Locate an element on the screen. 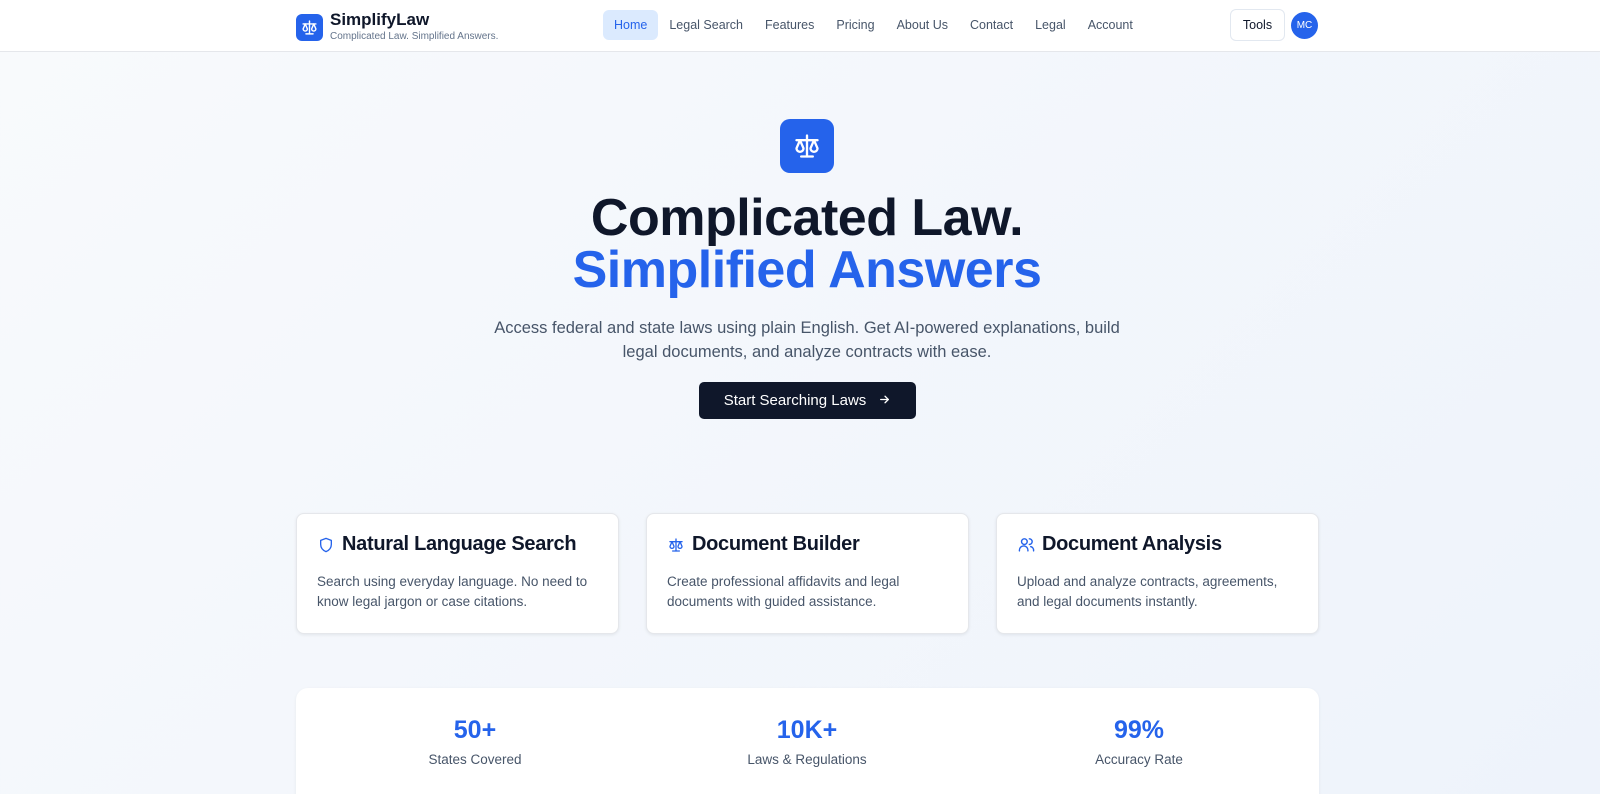  users-icon is located at coordinates (1026, 545).